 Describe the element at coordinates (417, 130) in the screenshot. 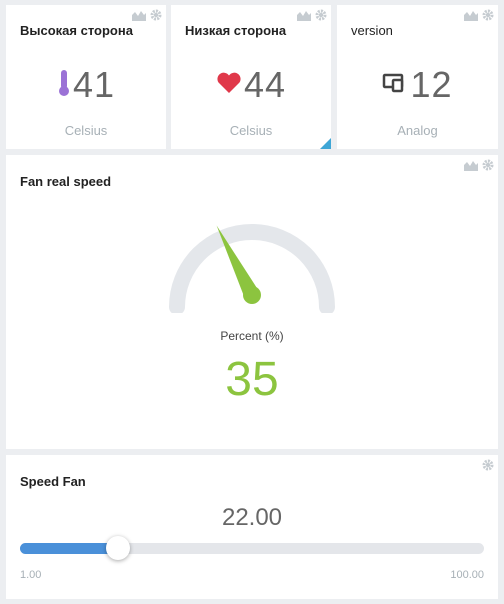

I see `widget-unit: Analog` at that location.